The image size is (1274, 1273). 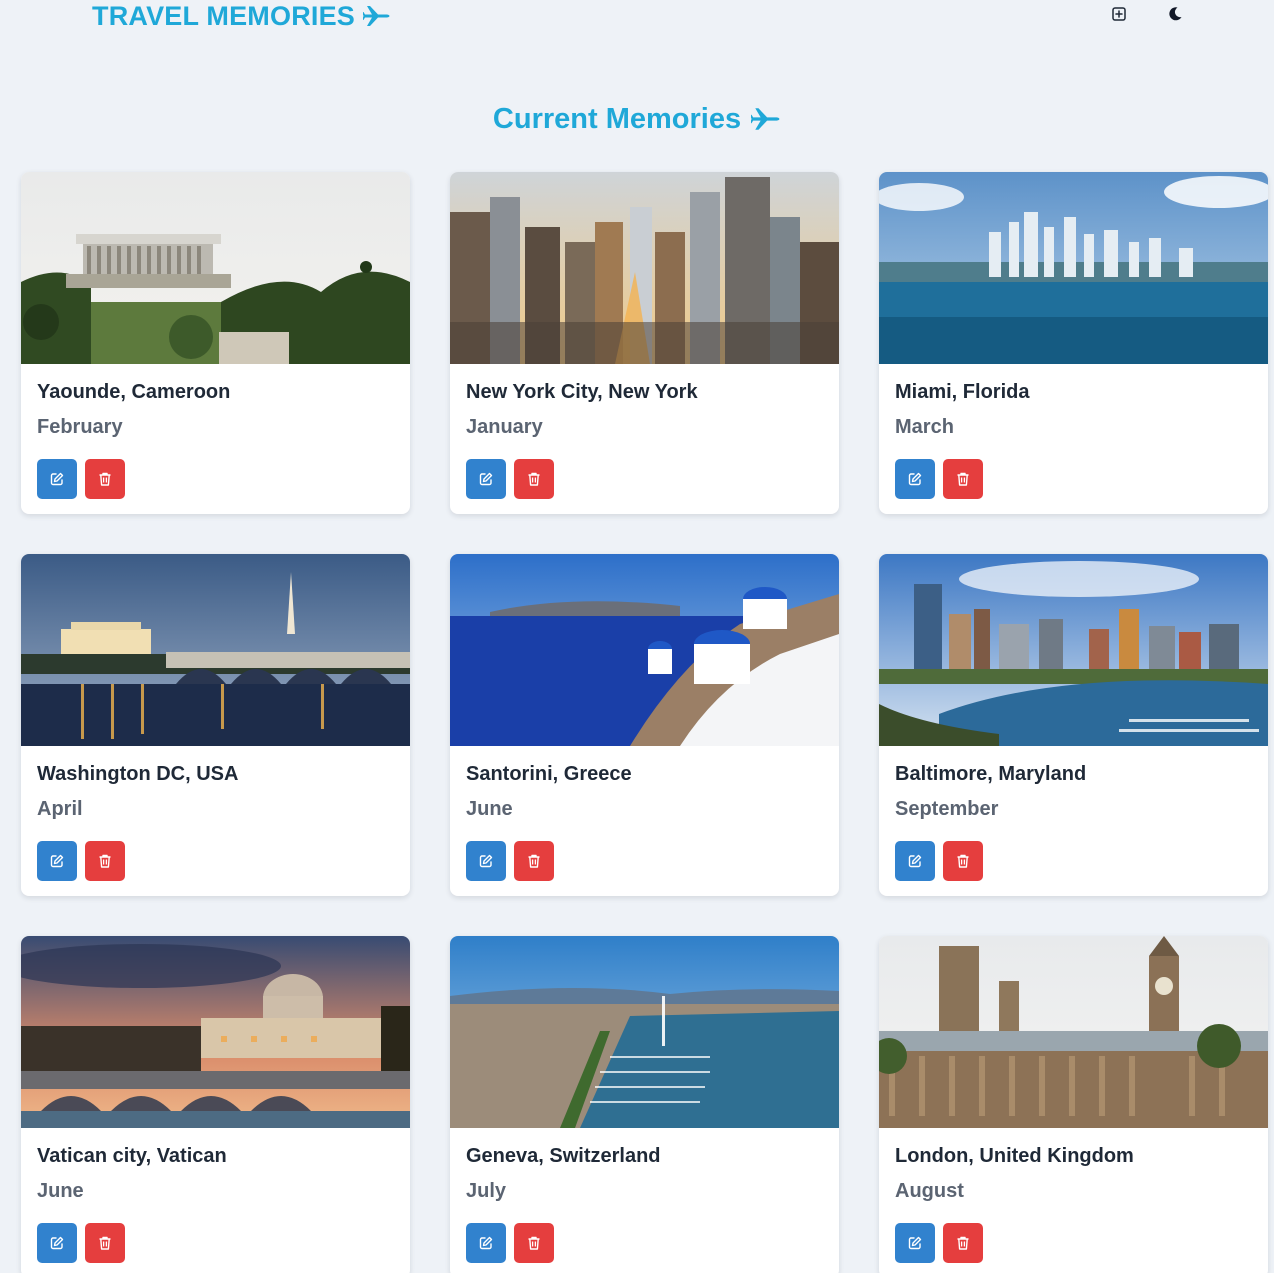 I want to click on memory-card: Geneva, Switzerland July, so click(x=644, y=1104).